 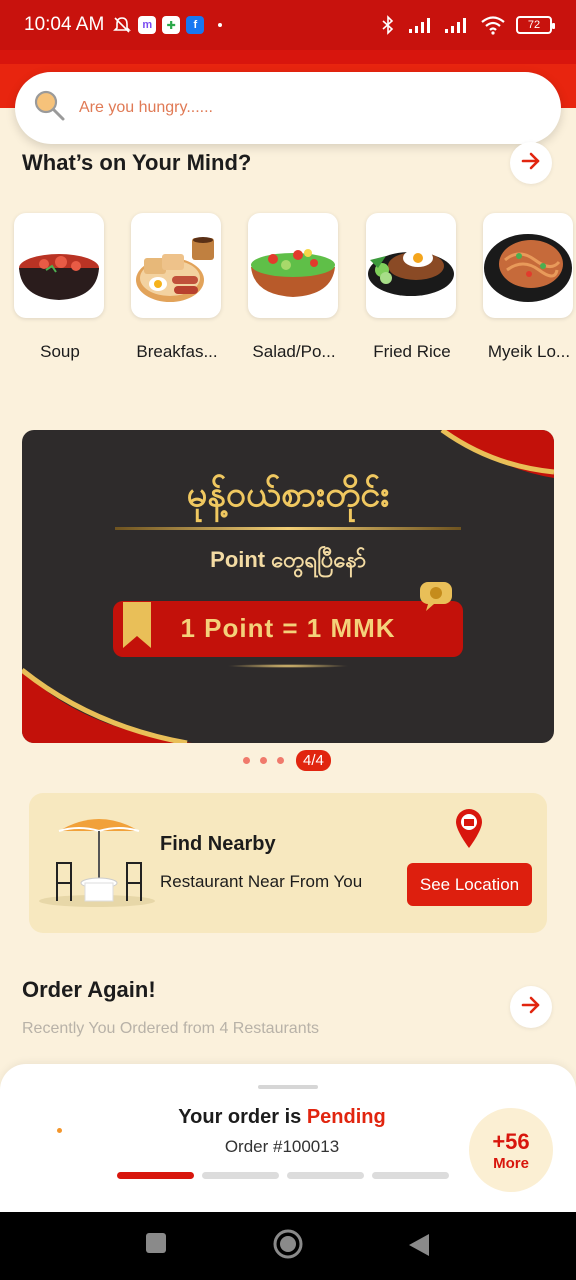 I want to click on category-label: Fried Rice, so click(x=412, y=351).